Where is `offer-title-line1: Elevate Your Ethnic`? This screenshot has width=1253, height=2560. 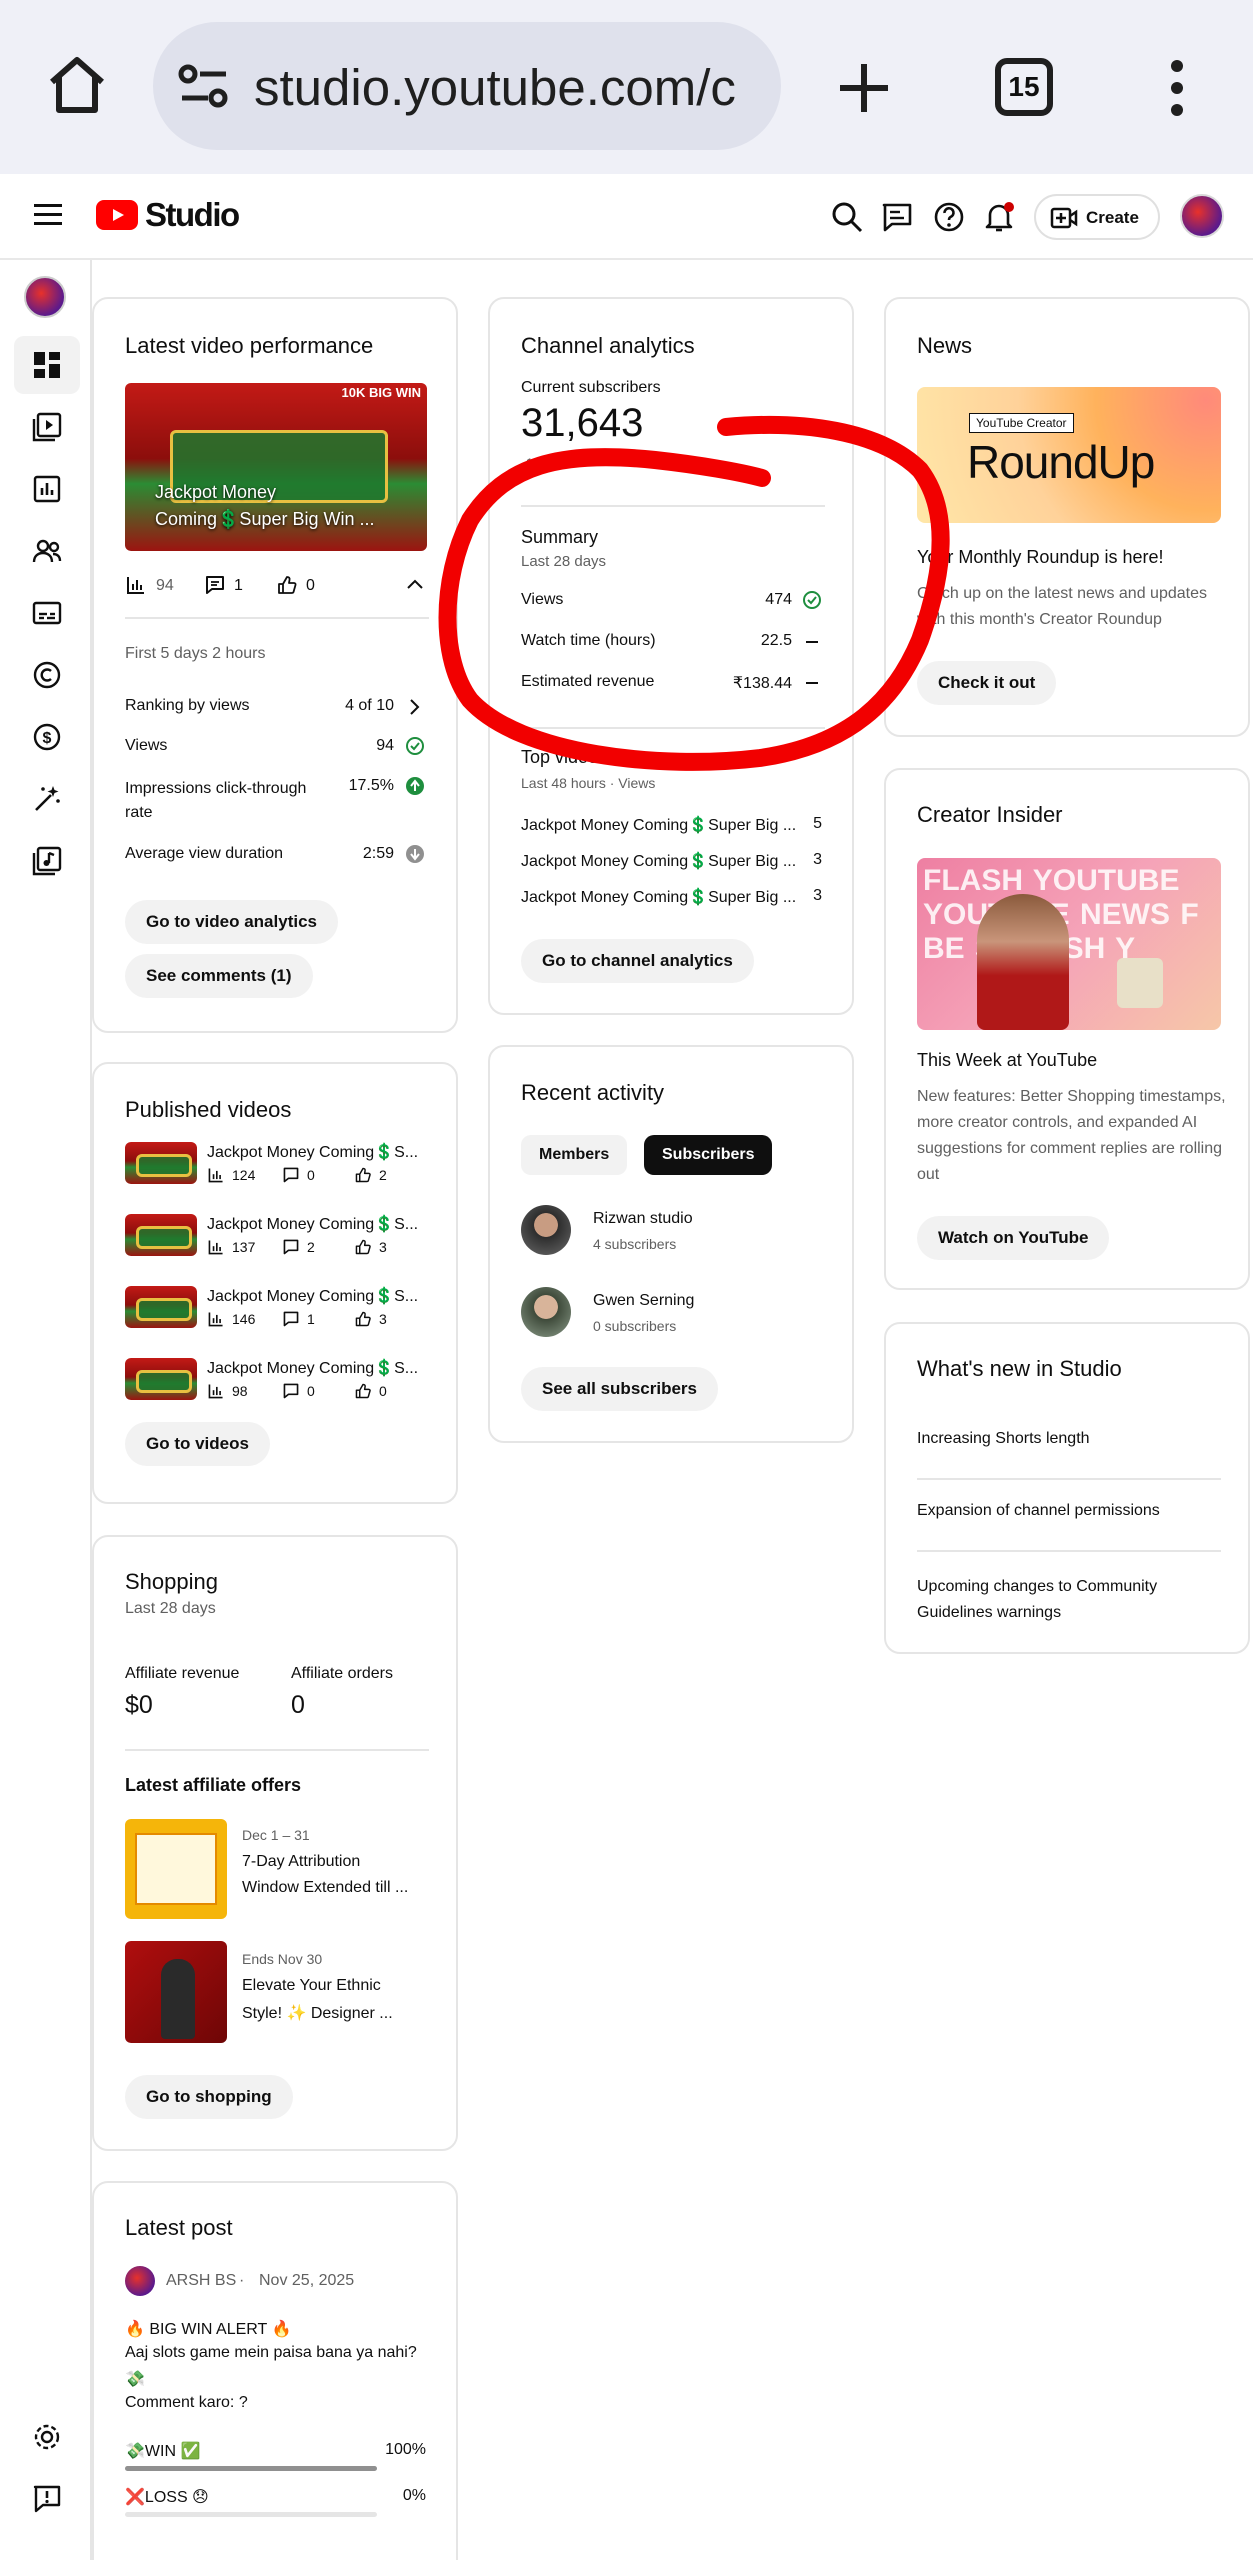 offer-title-line1: Elevate Your Ethnic is located at coordinates (311, 1986).